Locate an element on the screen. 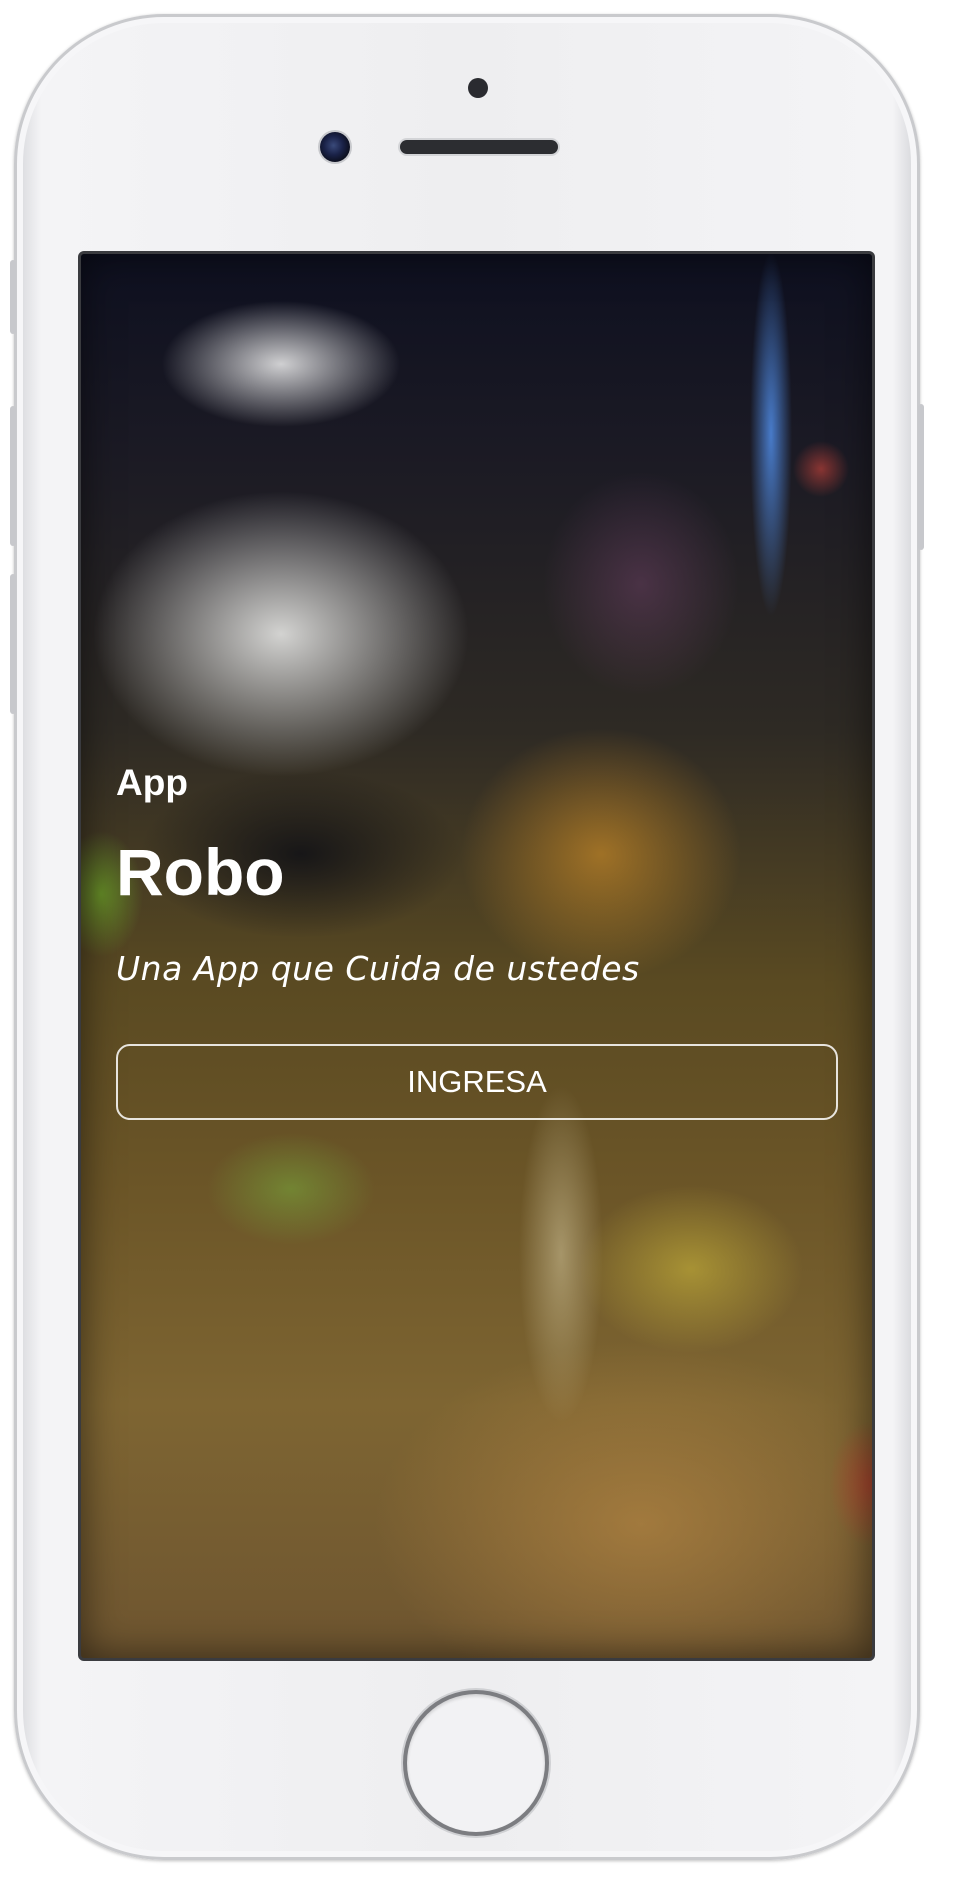 The height and width of the screenshot is (1878, 962). login-button: INGRESA is located at coordinates (477, 1082).